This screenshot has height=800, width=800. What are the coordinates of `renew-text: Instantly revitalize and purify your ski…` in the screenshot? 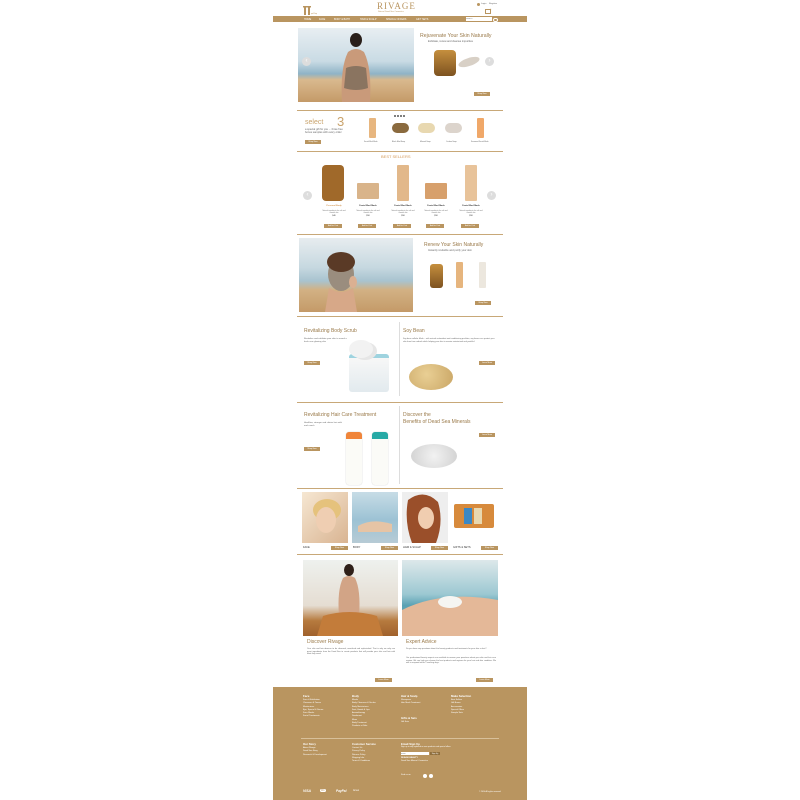 It's located at (450, 250).